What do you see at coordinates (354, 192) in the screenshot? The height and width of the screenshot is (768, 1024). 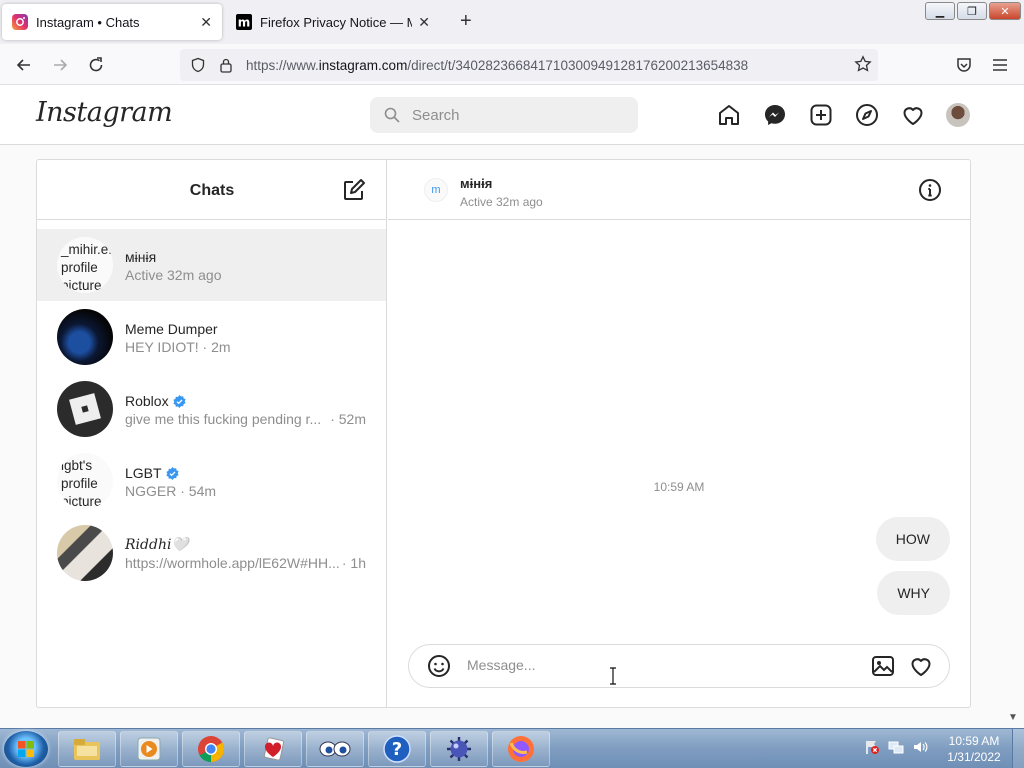 I see `compose-message-icon` at bounding box center [354, 192].